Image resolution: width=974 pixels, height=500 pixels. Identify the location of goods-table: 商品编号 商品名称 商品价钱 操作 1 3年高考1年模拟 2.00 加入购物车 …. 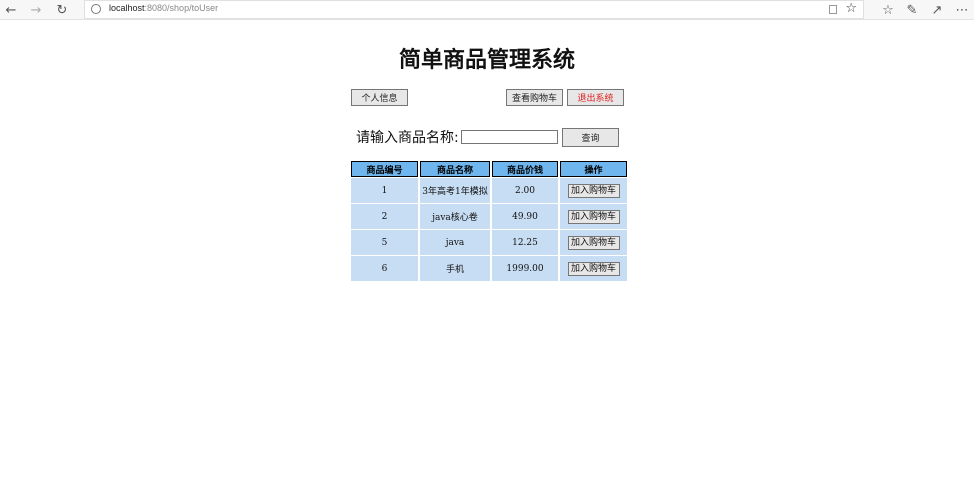
(489, 221).